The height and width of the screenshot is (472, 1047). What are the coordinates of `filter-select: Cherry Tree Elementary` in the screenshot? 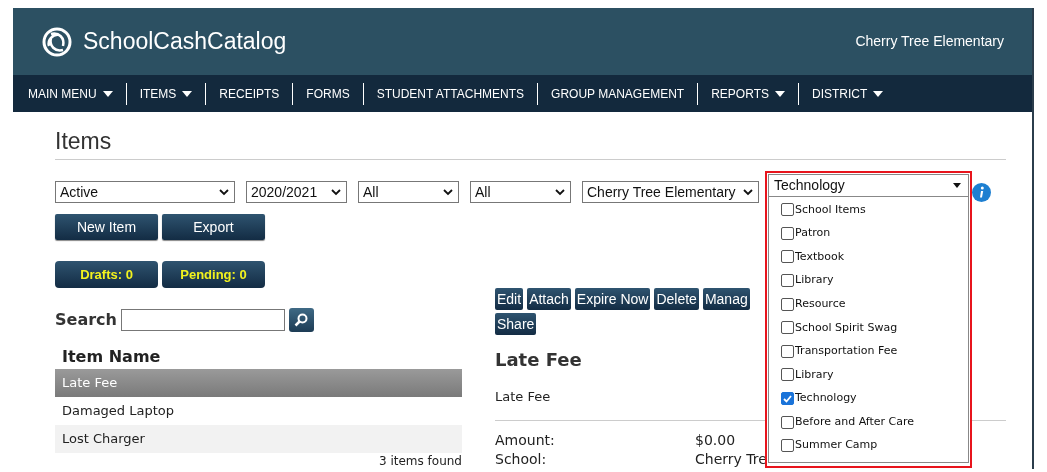 It's located at (670, 192).